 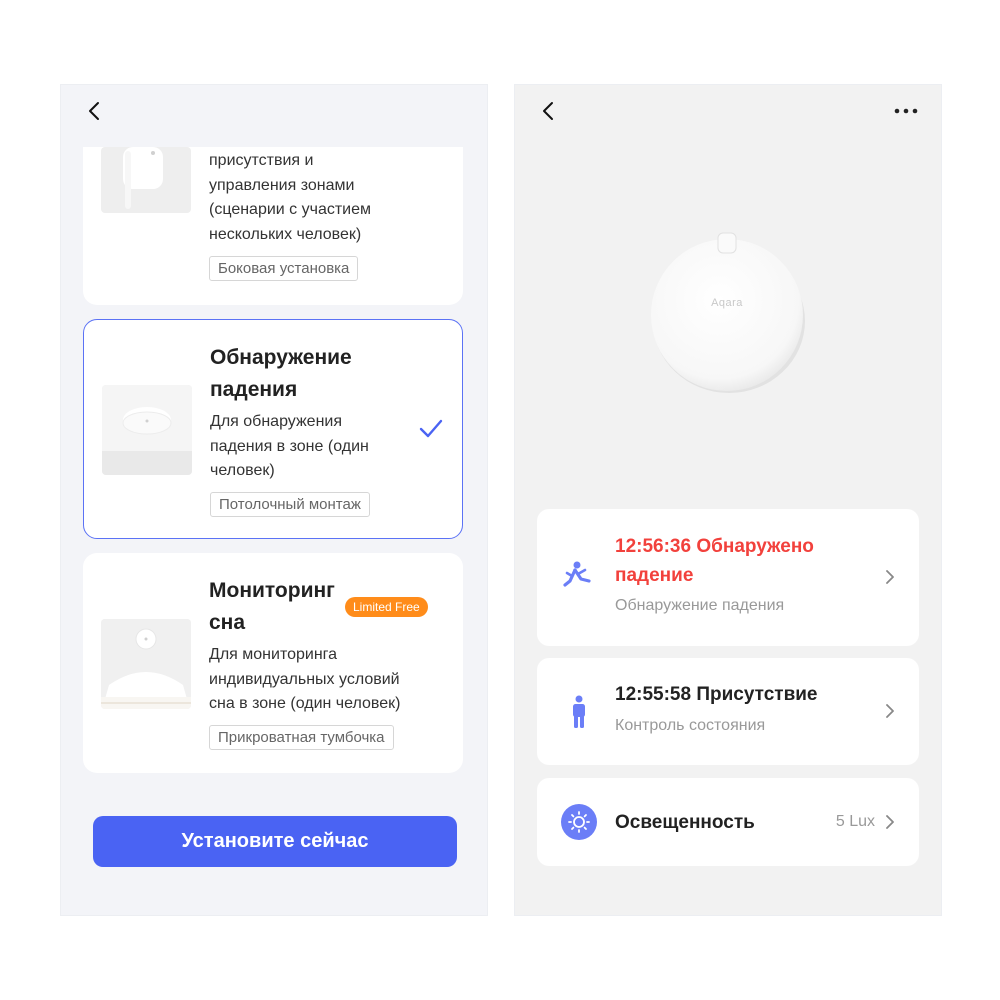 I want to click on checkmark-icon, so click(x=431, y=428).